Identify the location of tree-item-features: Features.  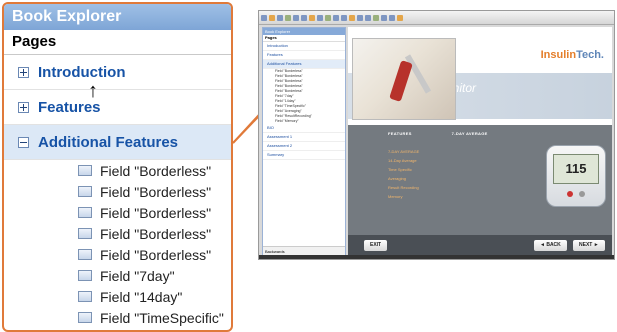
(117, 107).